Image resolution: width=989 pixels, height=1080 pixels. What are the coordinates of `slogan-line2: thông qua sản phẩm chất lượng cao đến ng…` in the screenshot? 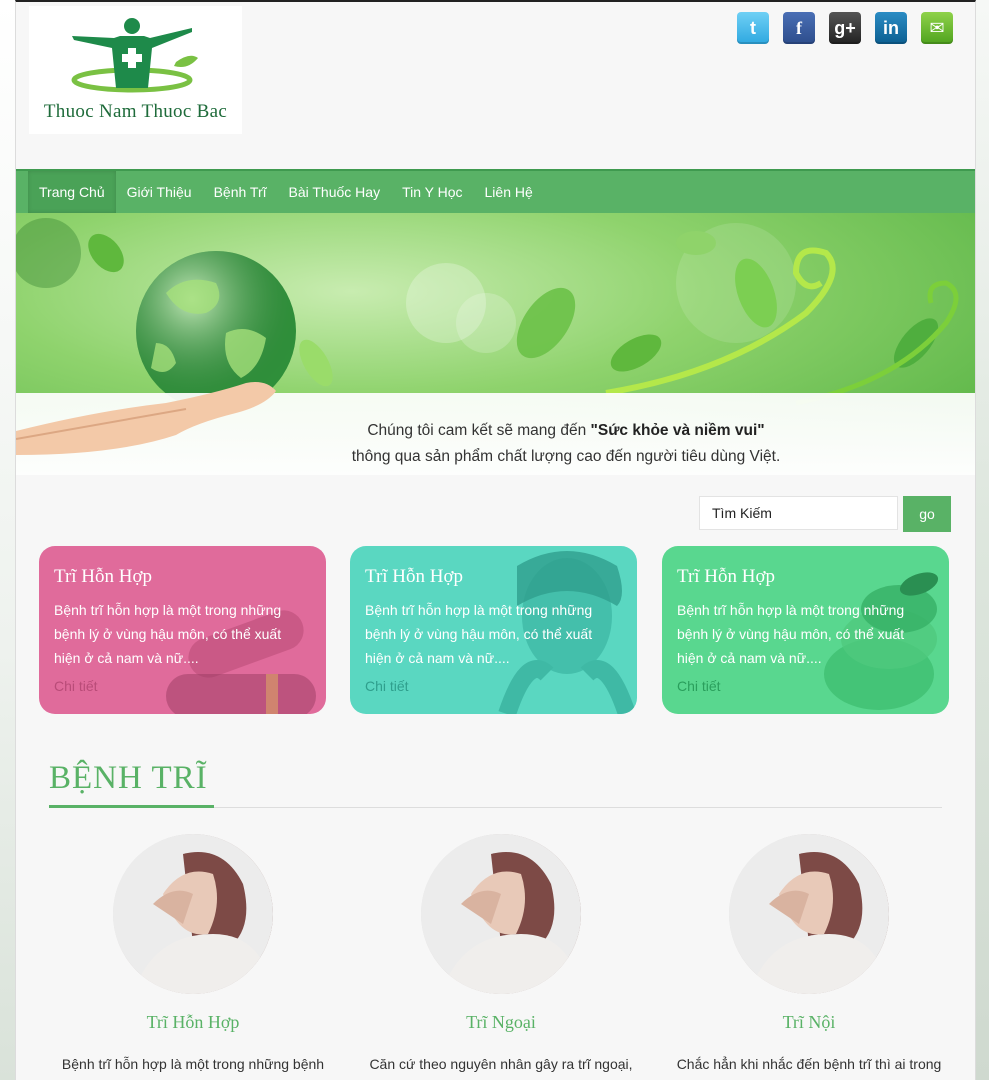 It's located at (566, 456).